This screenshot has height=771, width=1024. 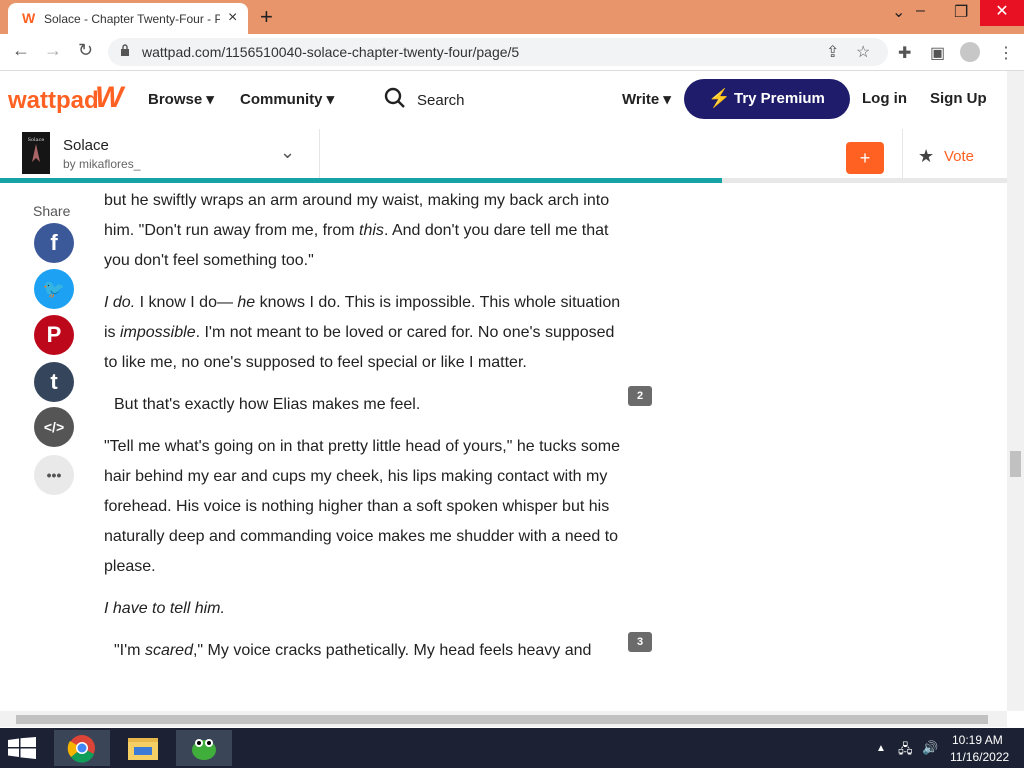 What do you see at coordinates (904, 53) in the screenshot?
I see `extensions-icon: ✚` at bounding box center [904, 53].